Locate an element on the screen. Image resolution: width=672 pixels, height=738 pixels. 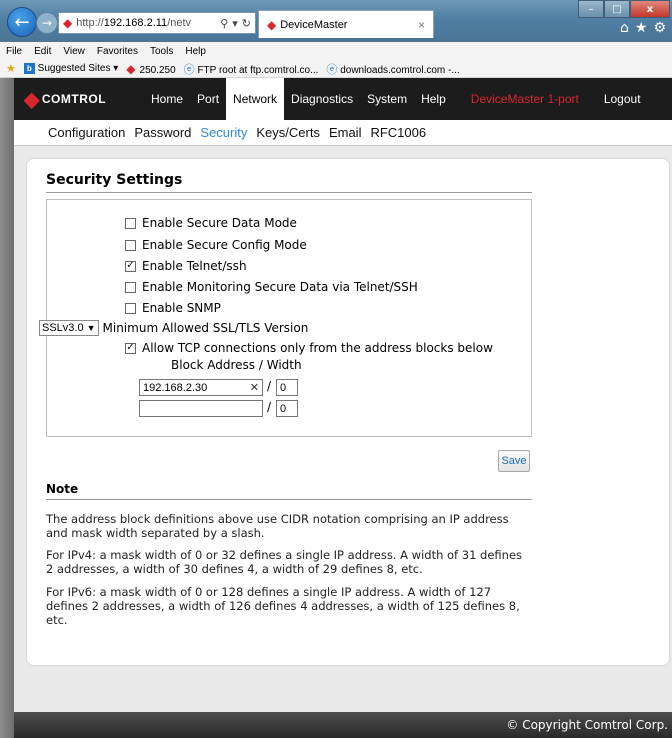
browser-tab: ◆ DeviceMaster × is located at coordinates (346, 24).